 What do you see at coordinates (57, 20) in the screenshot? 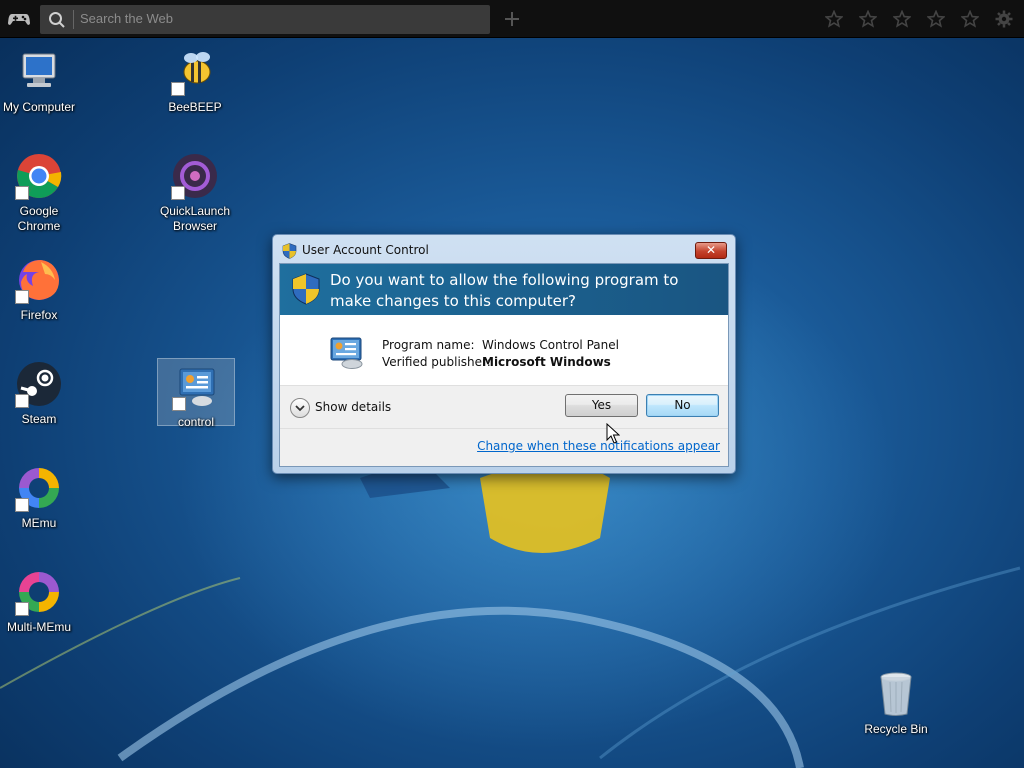
I see `search-icon` at bounding box center [57, 20].